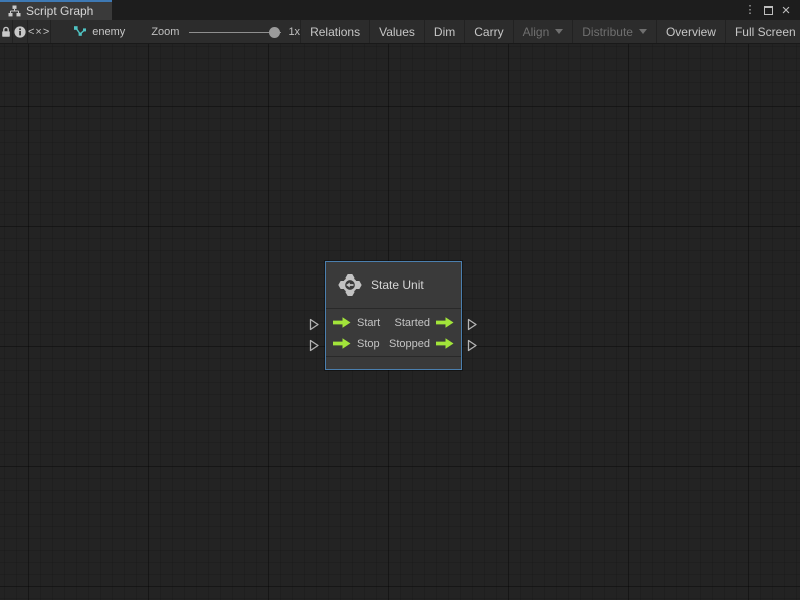 This screenshot has height=600, width=800. I want to click on info-icon, so click(20, 31).